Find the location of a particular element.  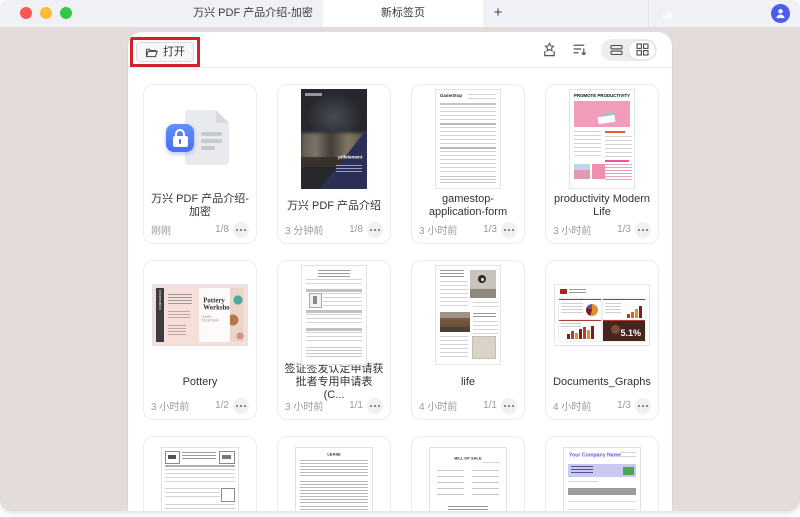

document-thumbnail: LEASE is located at coordinates (334, 474).